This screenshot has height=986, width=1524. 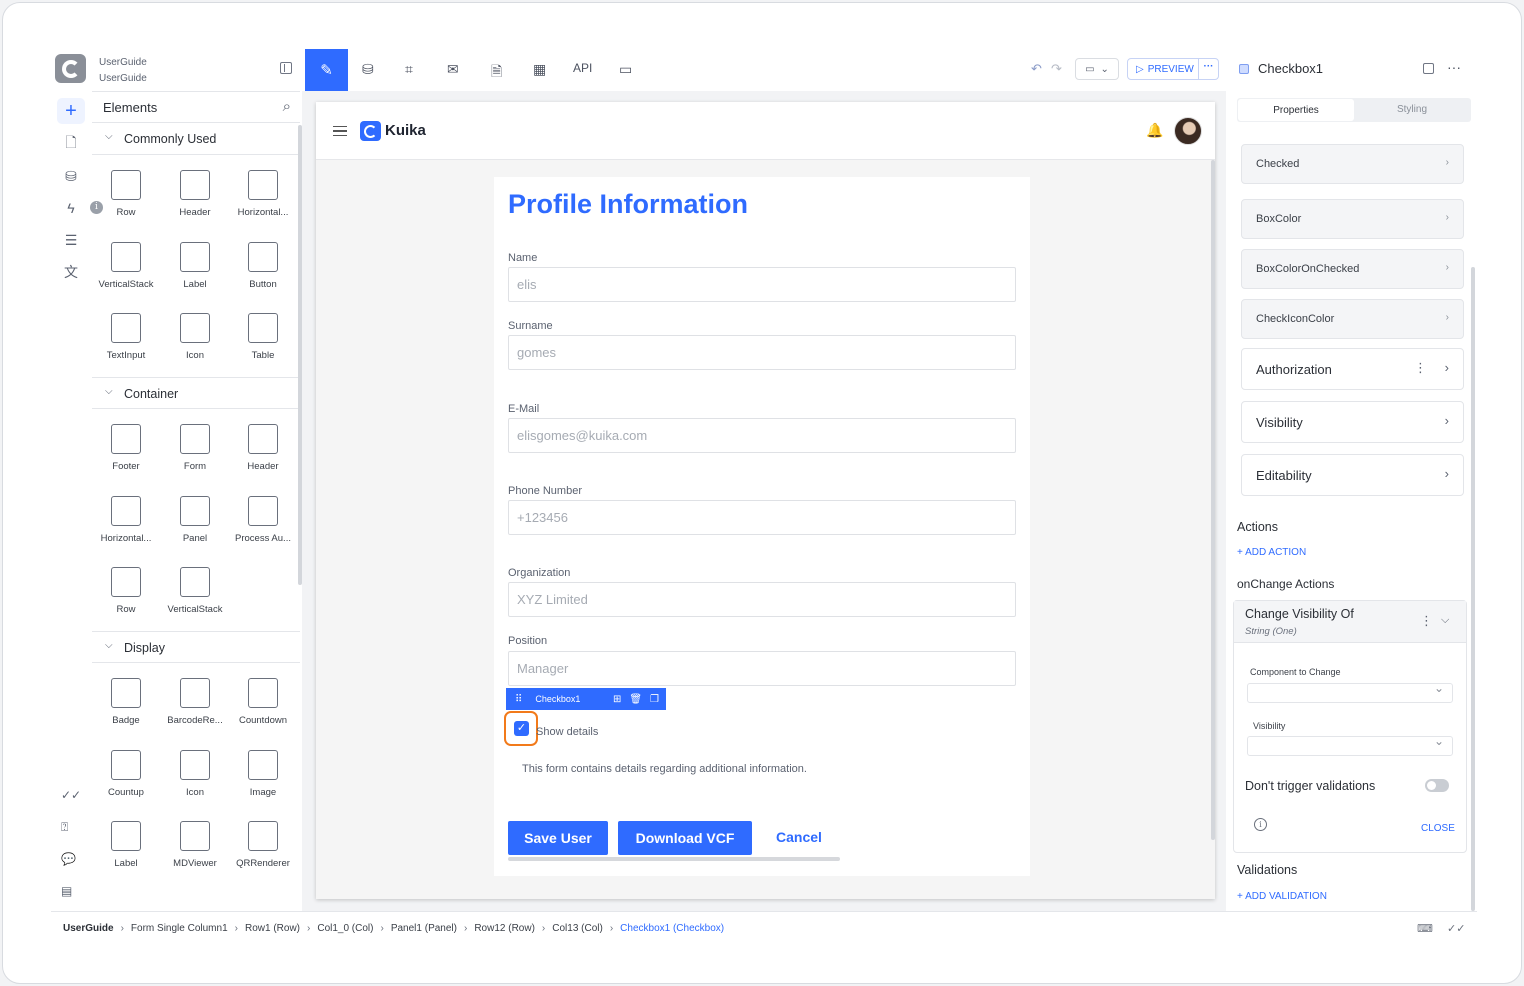 I want to click on phone-input: +123456, so click(x=762, y=517).